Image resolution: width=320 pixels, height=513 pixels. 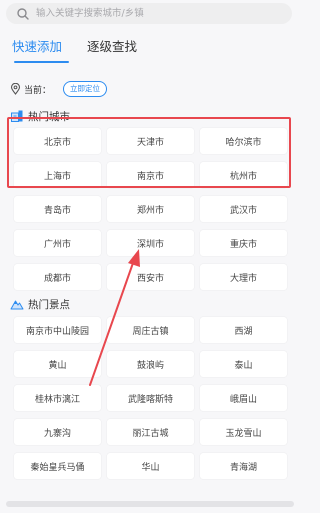 I want to click on hot-spots-title: 热门景点, so click(x=49, y=304).